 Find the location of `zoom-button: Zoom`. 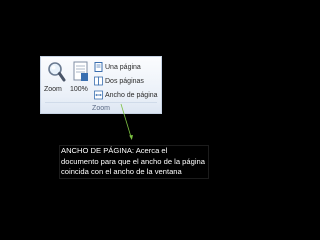

zoom-button: Zoom is located at coordinates (56, 81).